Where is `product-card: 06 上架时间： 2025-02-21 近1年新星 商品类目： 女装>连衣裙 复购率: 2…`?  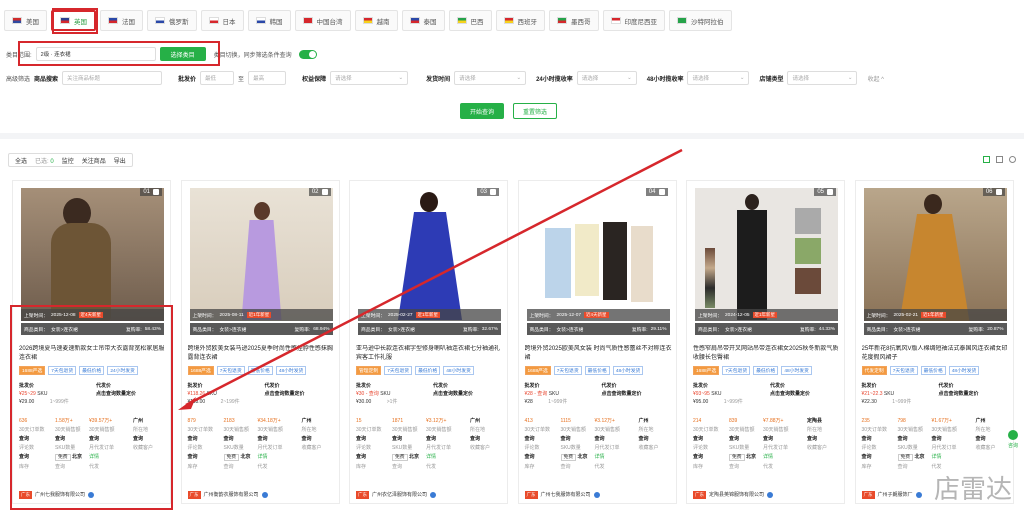 product-card: 06 上架时间： 2025-02-21 近1年新星 商品类目： 女装>连衣裙 复购率: 2… is located at coordinates (934, 342).